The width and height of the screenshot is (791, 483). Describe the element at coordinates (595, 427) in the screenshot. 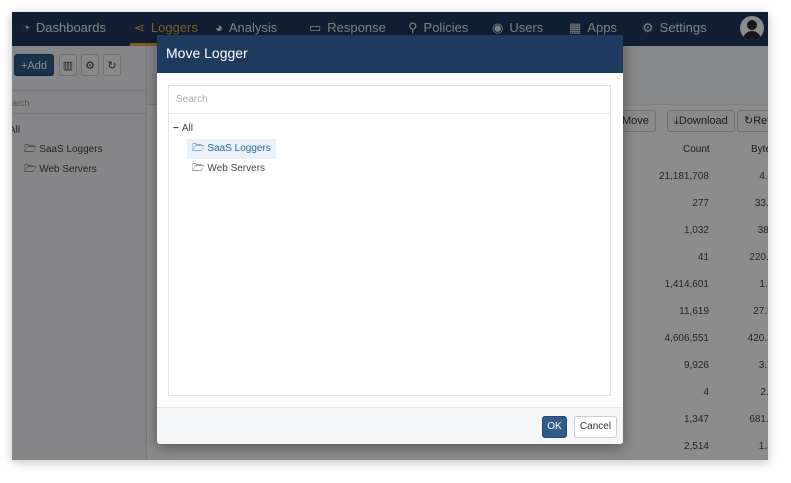

I see `cancel-button: Cancel` at that location.